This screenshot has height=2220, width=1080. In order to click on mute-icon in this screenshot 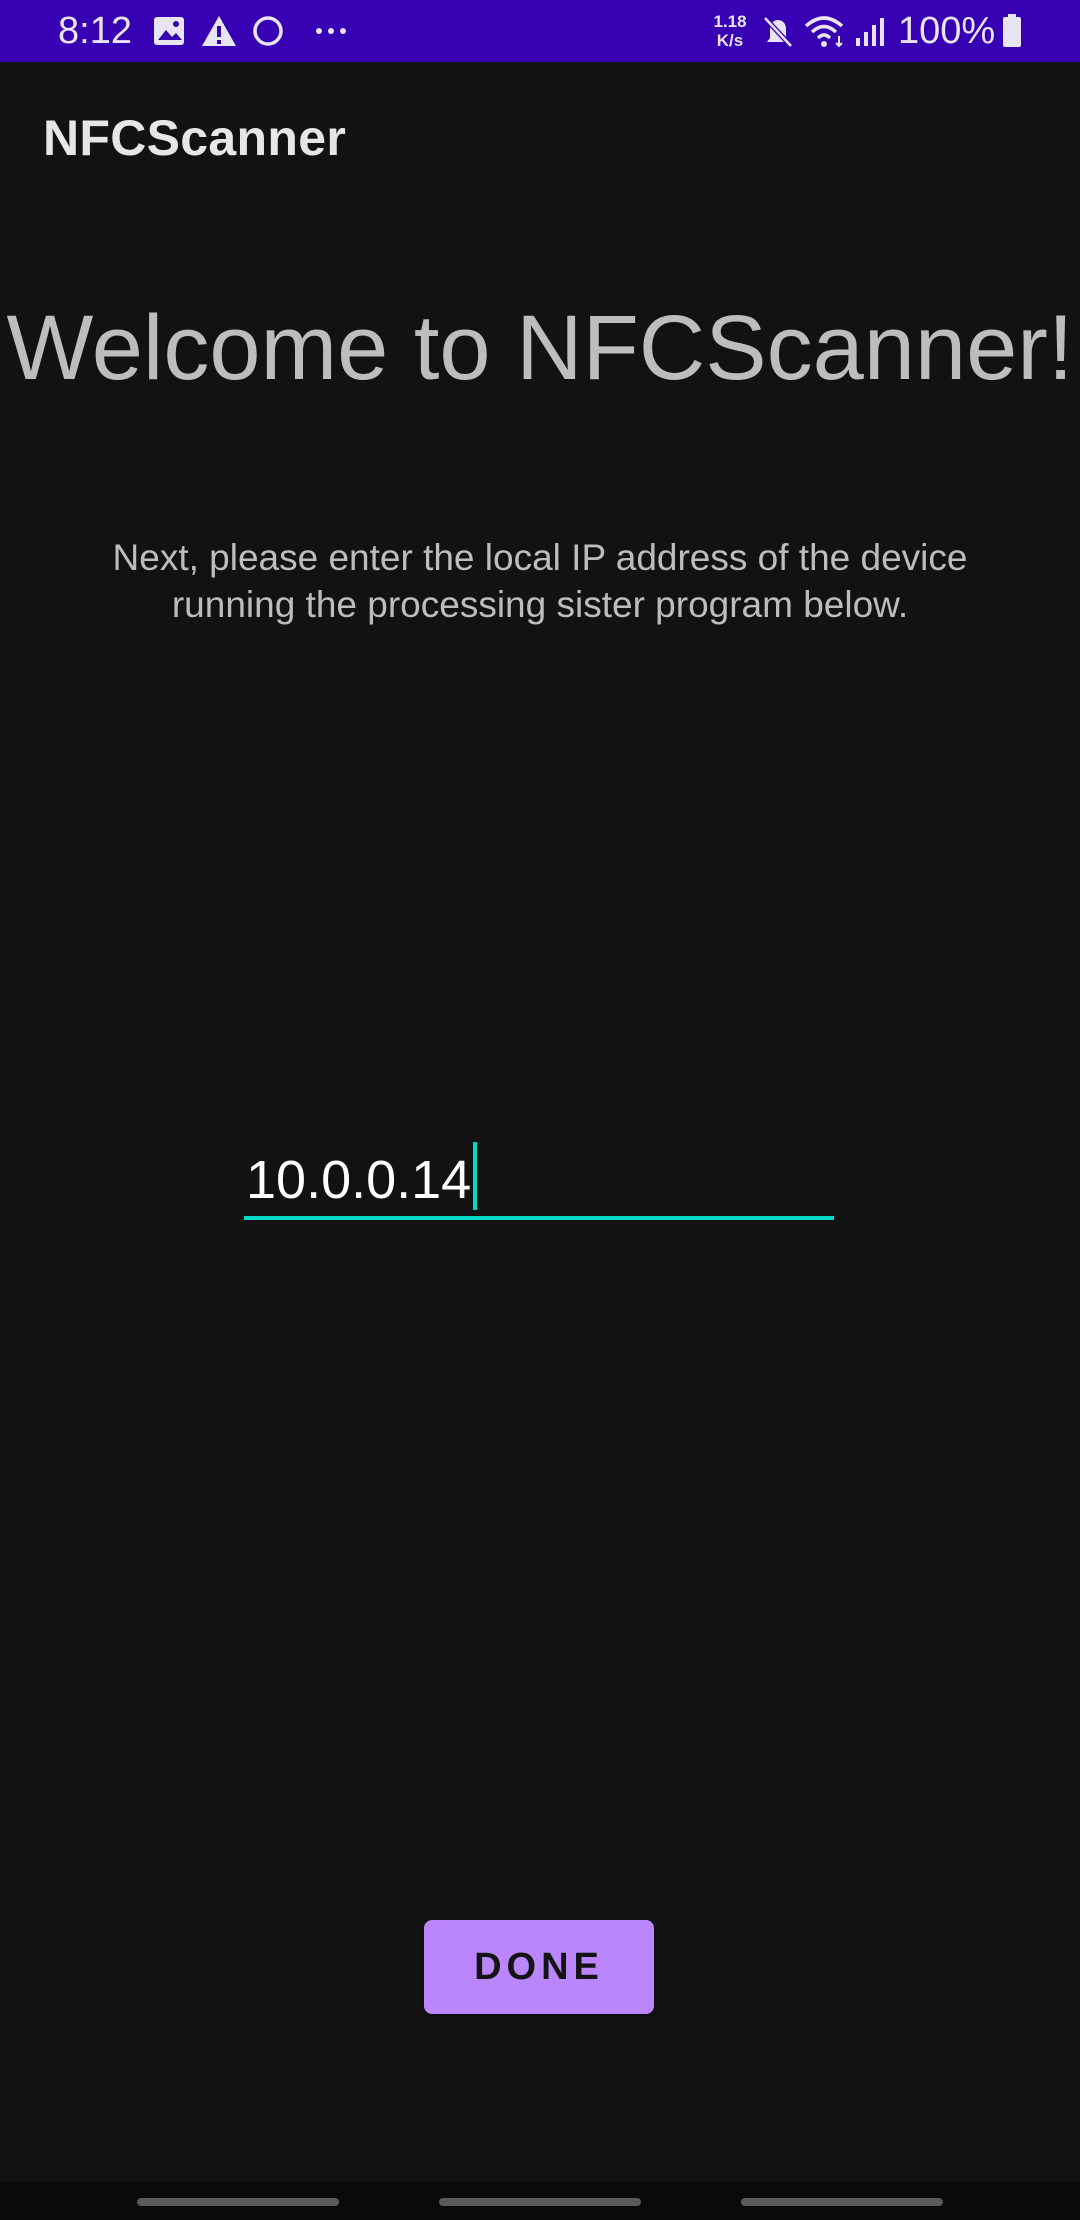, I will do `click(778, 32)`.